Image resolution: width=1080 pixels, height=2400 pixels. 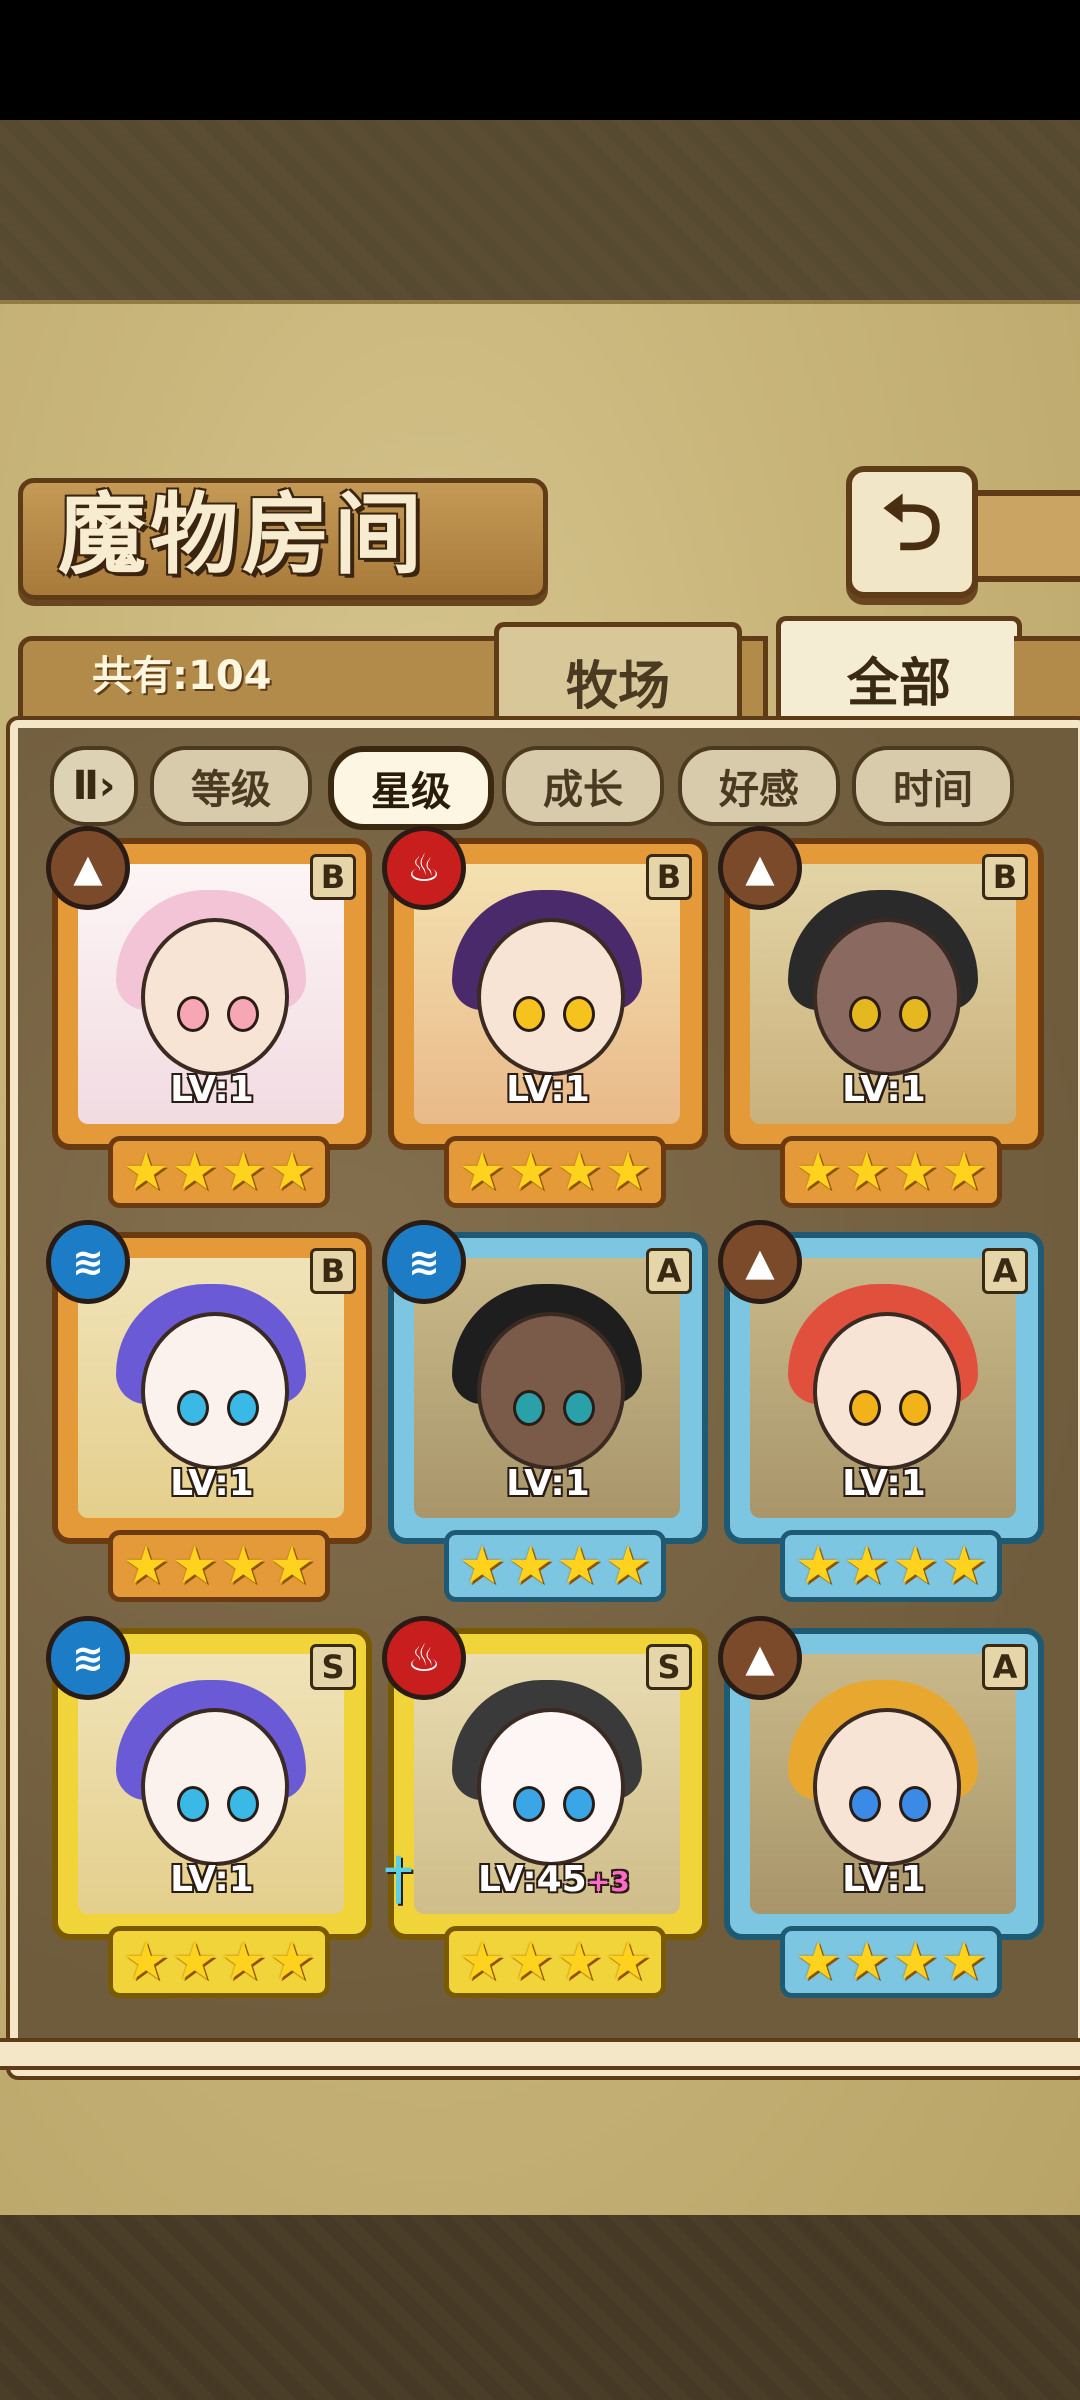 What do you see at coordinates (1047, 681) in the screenshot?
I see `tab-rail` at bounding box center [1047, 681].